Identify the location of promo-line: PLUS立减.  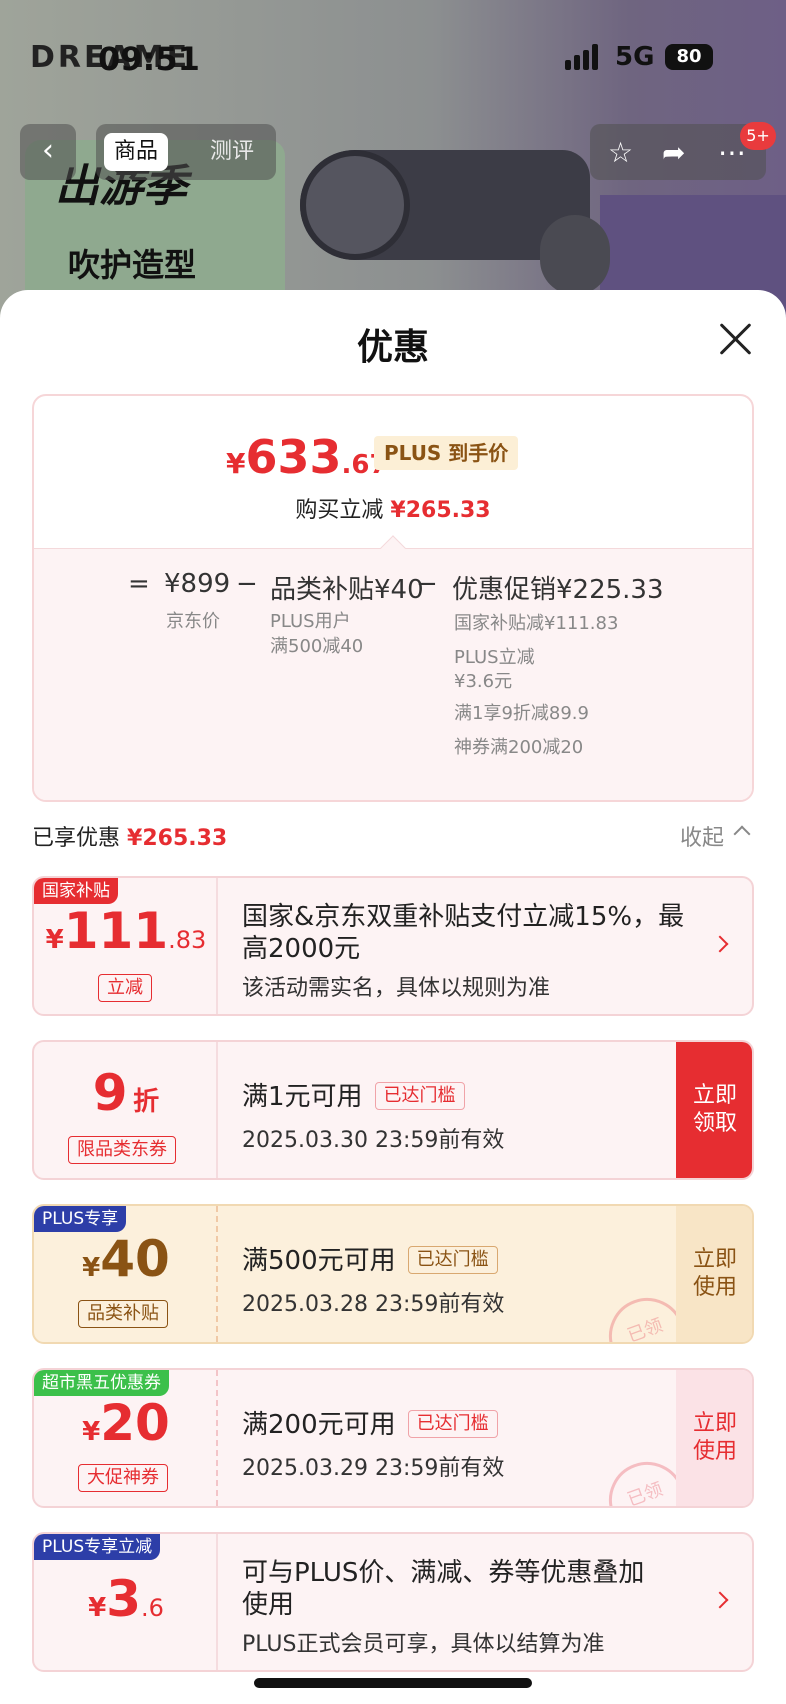
(494, 657).